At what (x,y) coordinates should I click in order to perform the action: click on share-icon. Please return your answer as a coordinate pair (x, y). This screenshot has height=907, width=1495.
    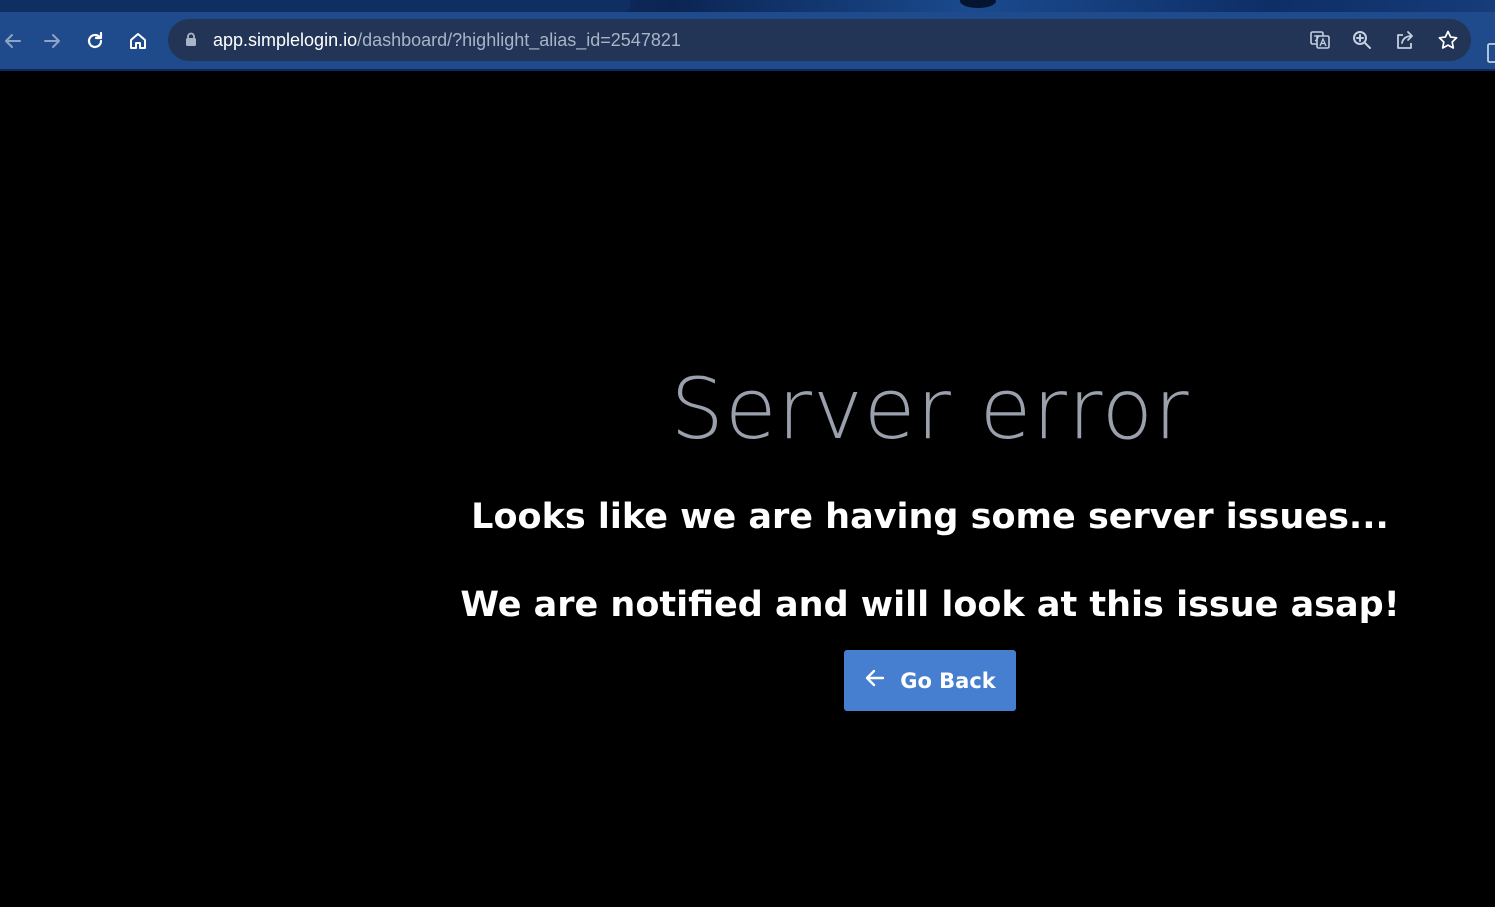
    Looking at the image, I should click on (1405, 40).